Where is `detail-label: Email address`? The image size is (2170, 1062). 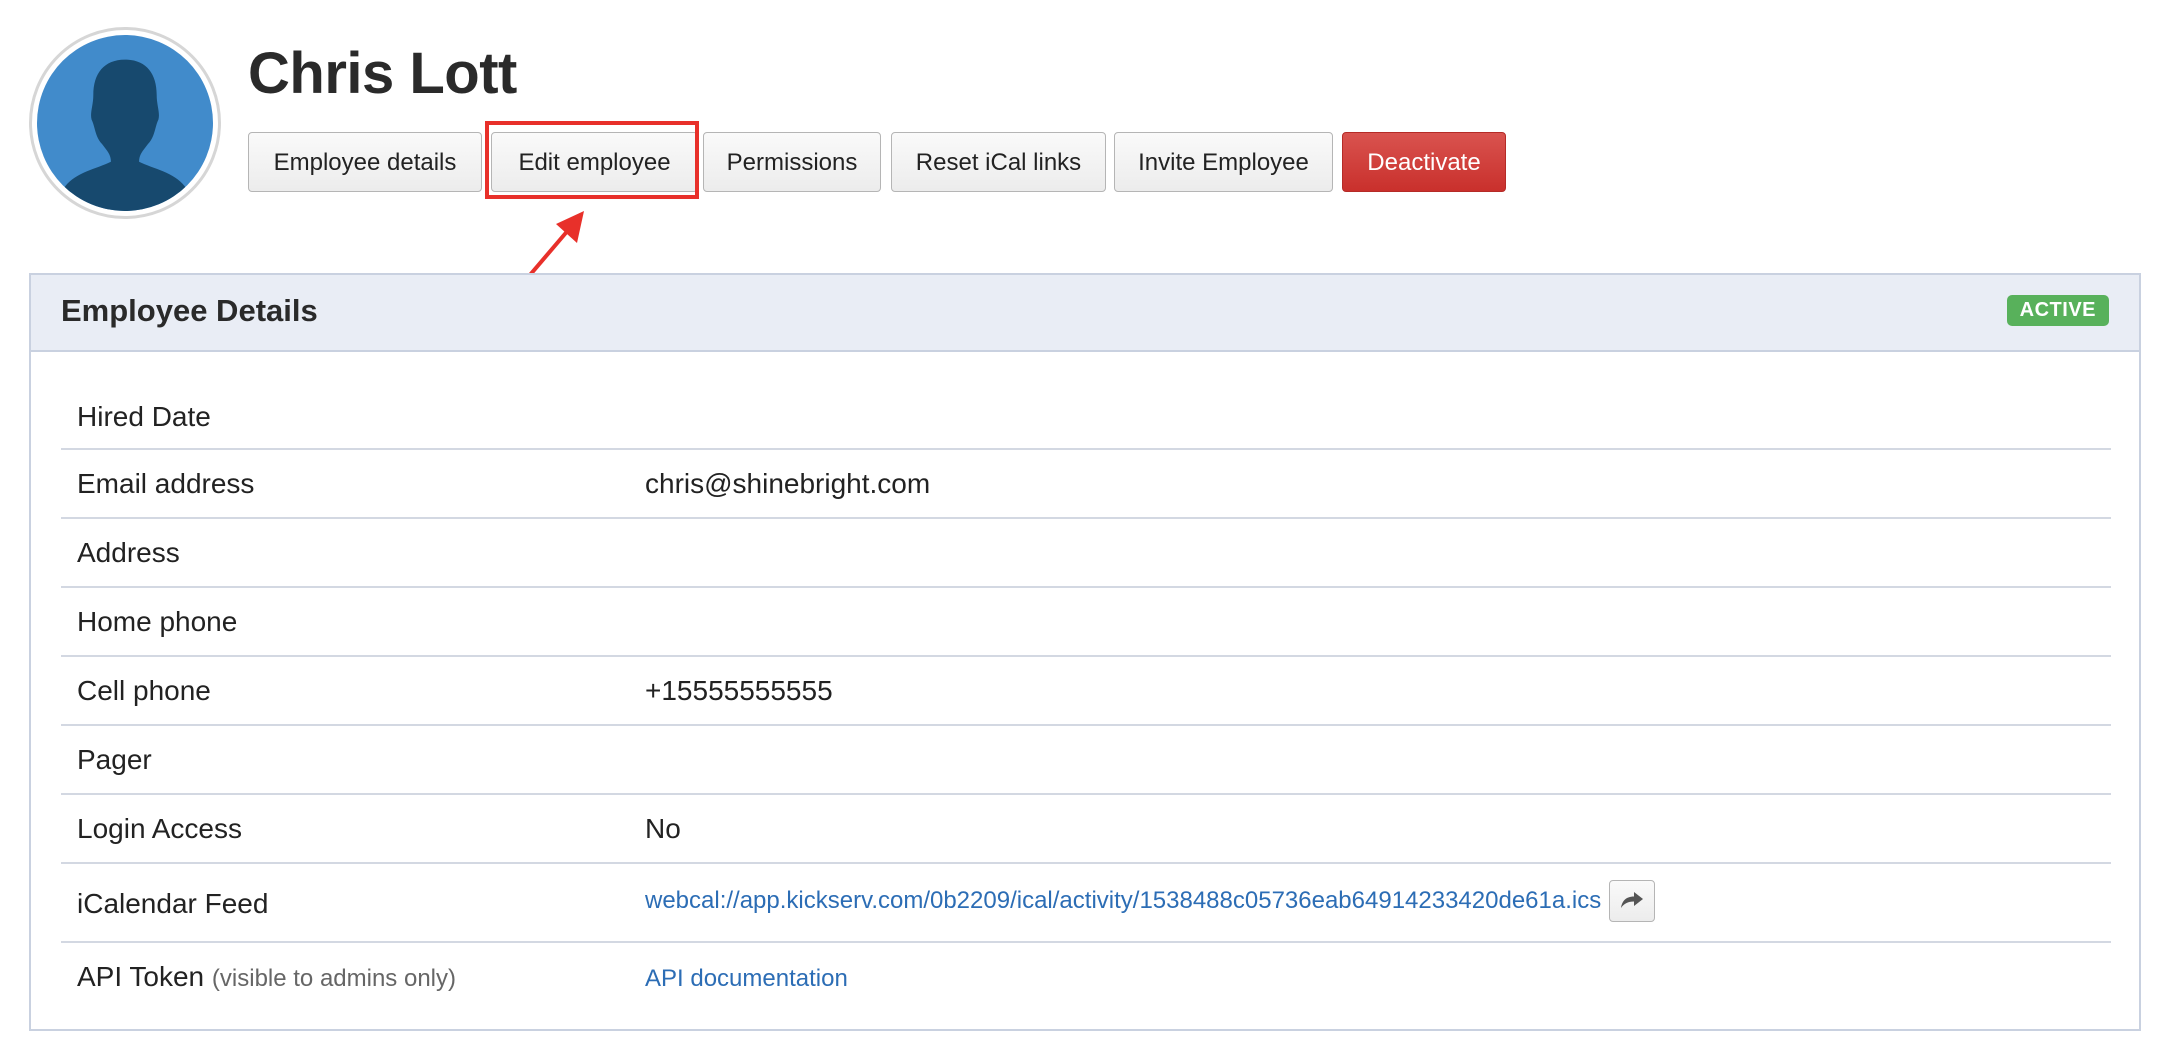
detail-label: Email address is located at coordinates (166, 483).